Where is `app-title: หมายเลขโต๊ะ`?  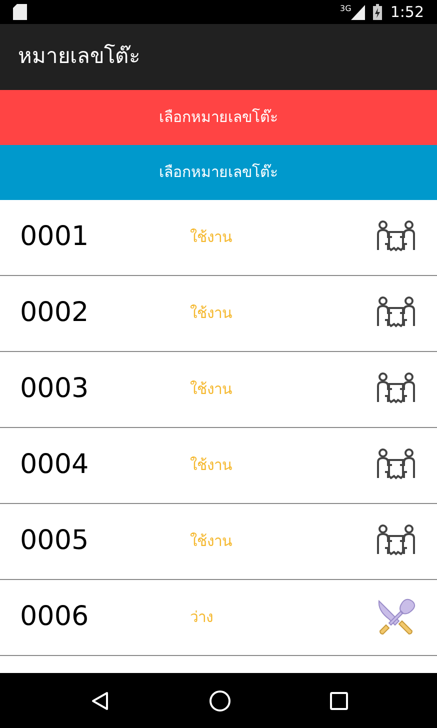 app-title: หมายเลขโต๊ะ is located at coordinates (79, 56).